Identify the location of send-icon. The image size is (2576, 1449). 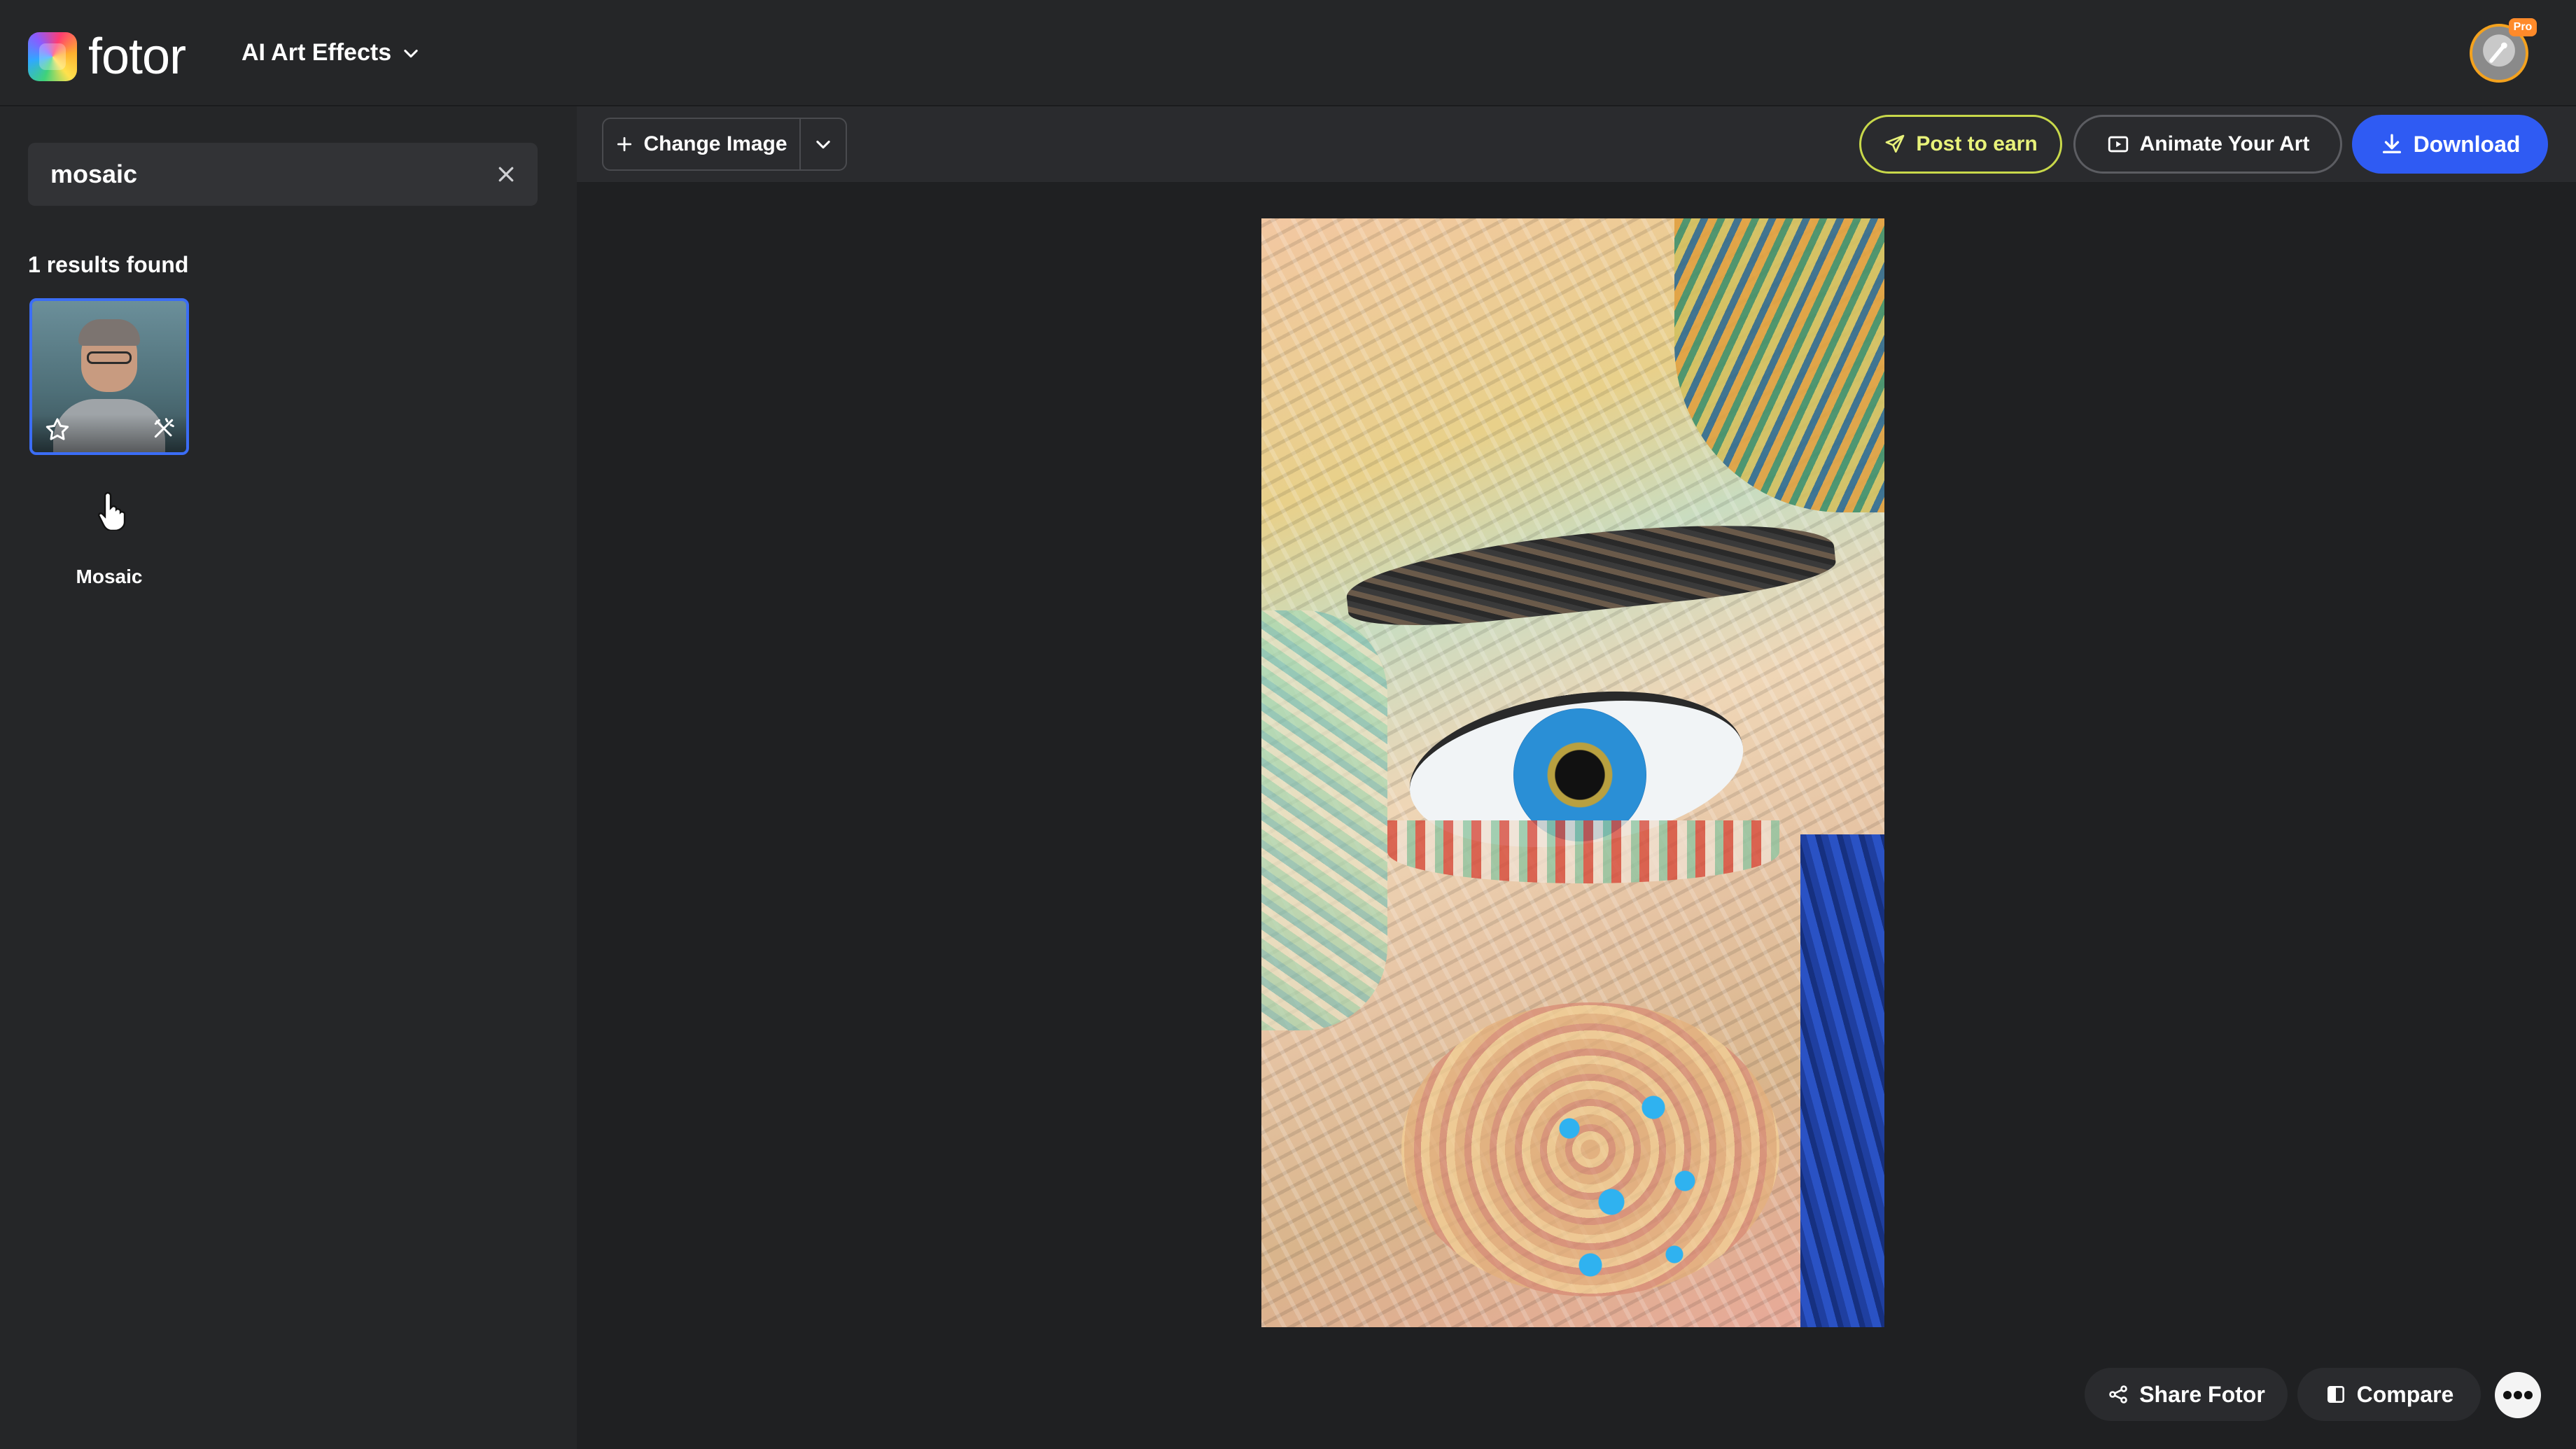
(1895, 143).